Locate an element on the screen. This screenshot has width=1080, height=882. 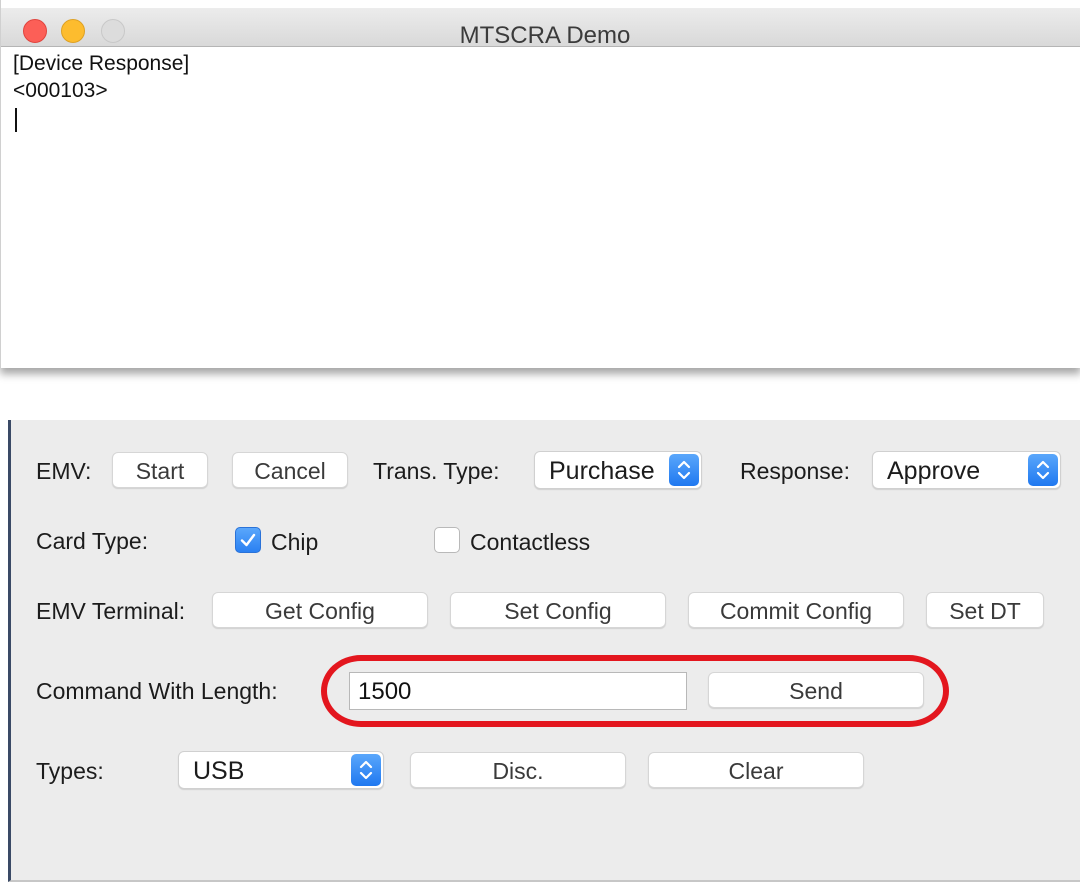
response-label: Response: is located at coordinates (795, 471).